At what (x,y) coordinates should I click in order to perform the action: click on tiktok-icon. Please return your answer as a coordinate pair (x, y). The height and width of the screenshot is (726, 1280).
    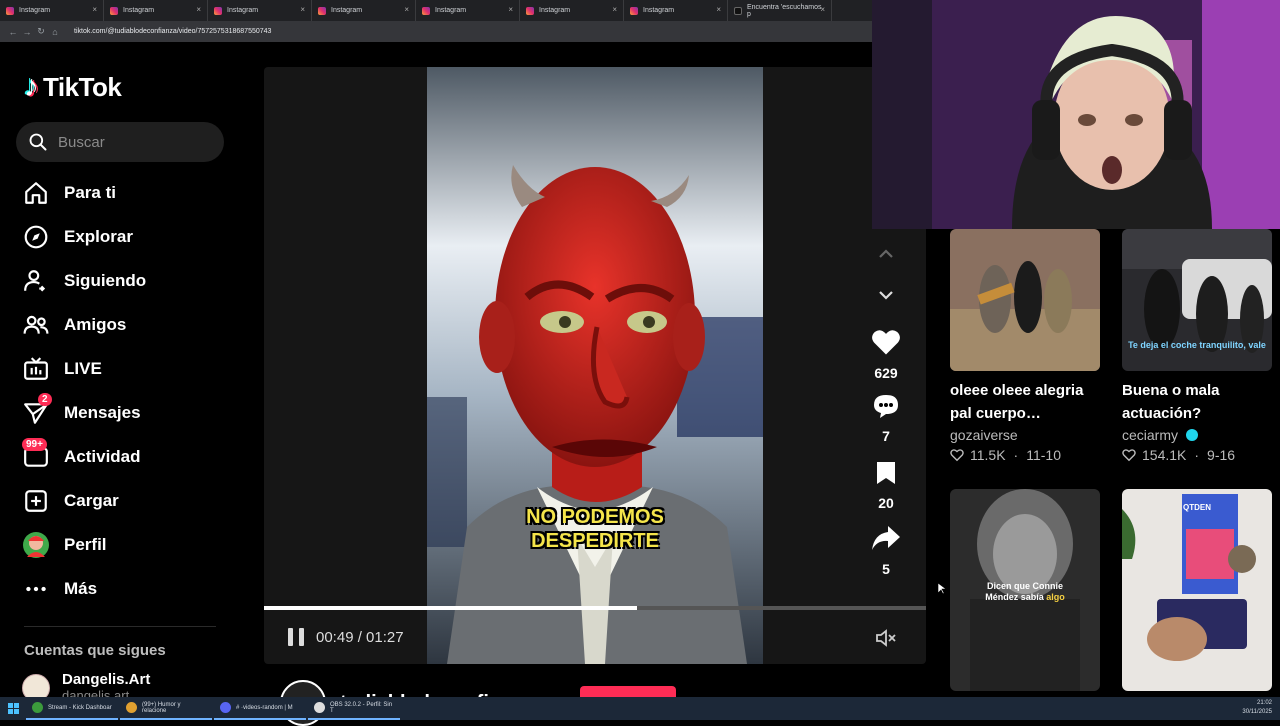
    Looking at the image, I should click on (738, 10).